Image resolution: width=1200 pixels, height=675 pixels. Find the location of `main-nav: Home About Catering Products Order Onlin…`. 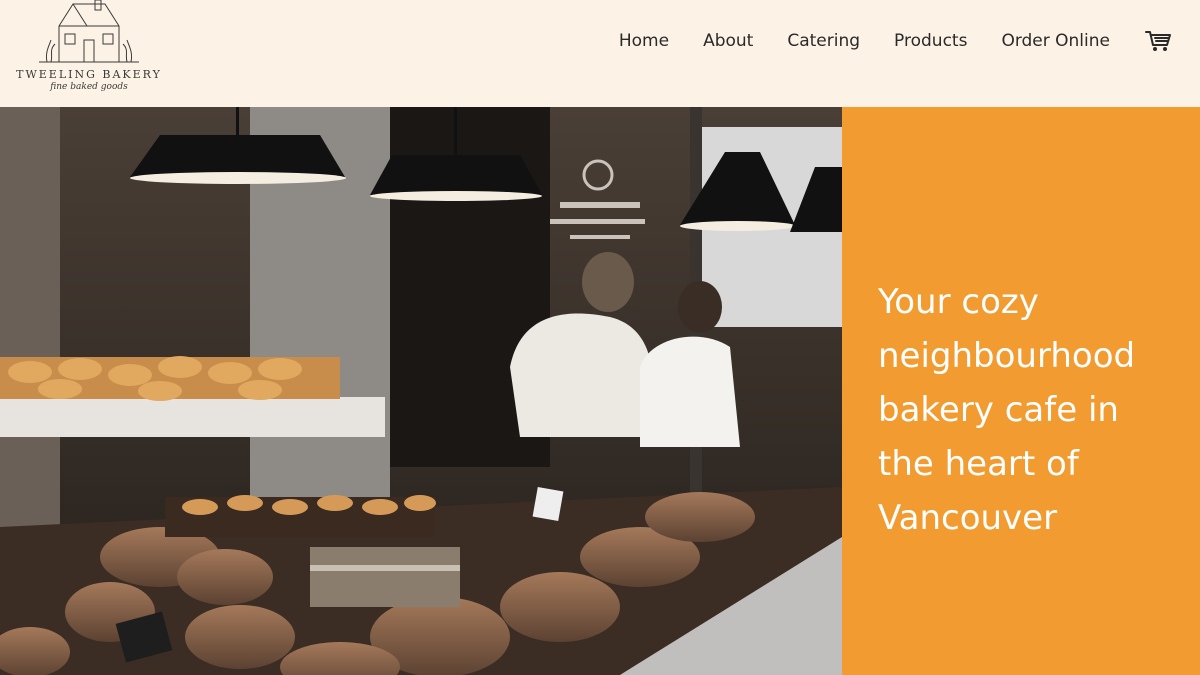

main-nav: Home About Catering Products Order Onlin… is located at coordinates (878, 41).